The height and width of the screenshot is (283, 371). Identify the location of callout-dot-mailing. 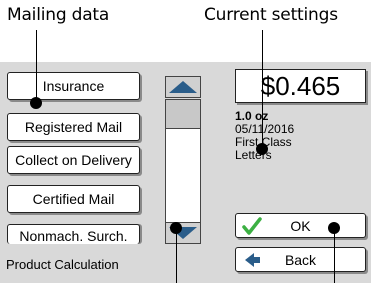
(36, 103).